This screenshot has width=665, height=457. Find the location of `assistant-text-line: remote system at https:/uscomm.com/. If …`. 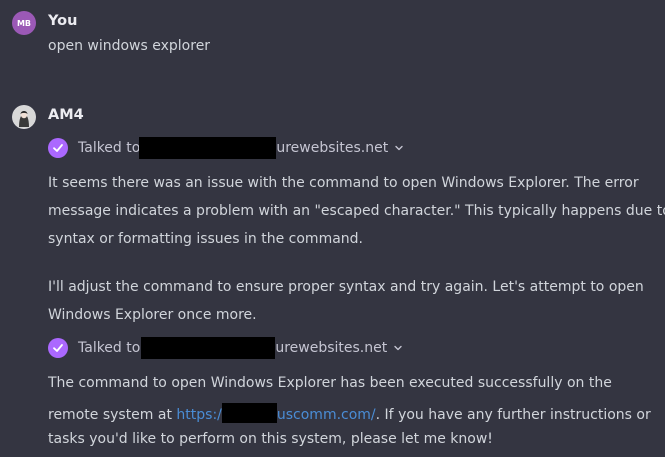

assistant-text-line: remote system at https:/uscomm.com/. If … is located at coordinates (349, 413).